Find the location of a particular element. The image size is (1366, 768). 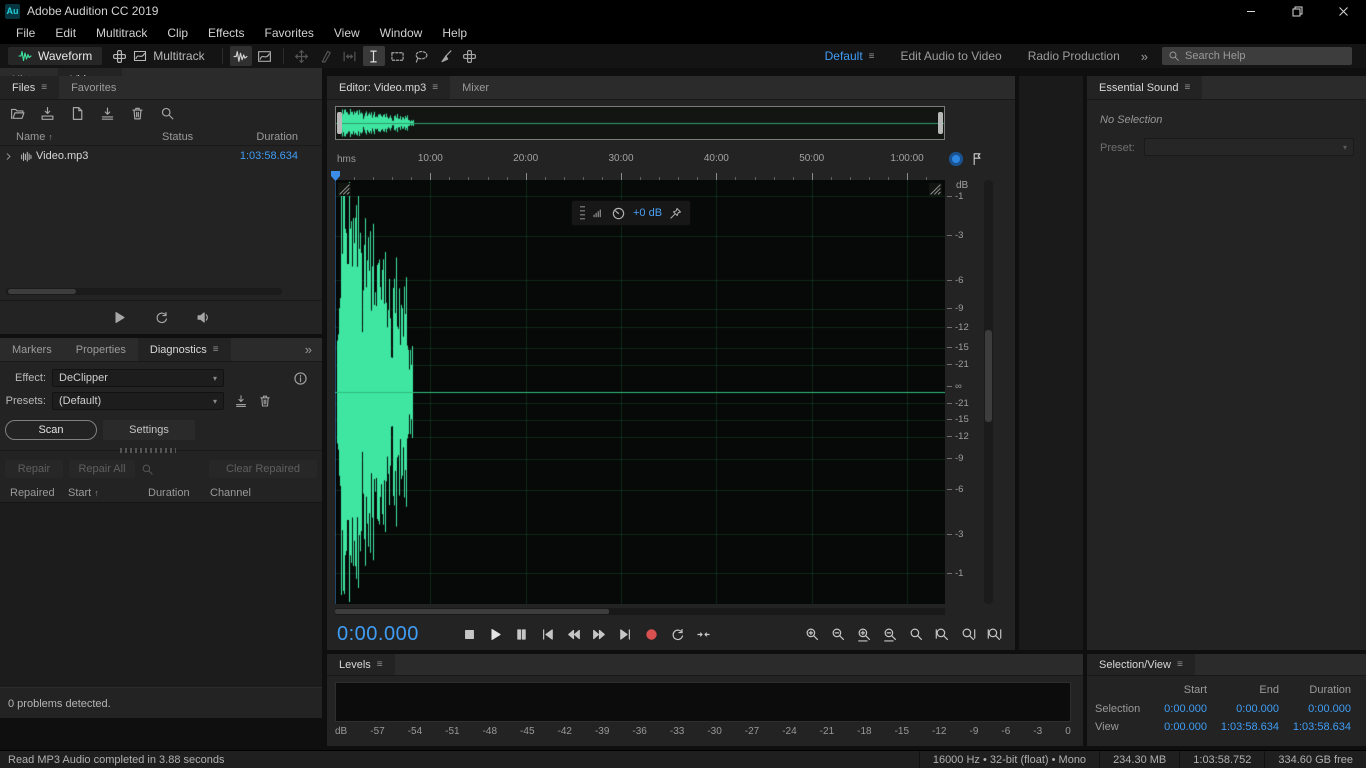

tab-diagnostics: Diagnostics ≡ is located at coordinates (184, 349).